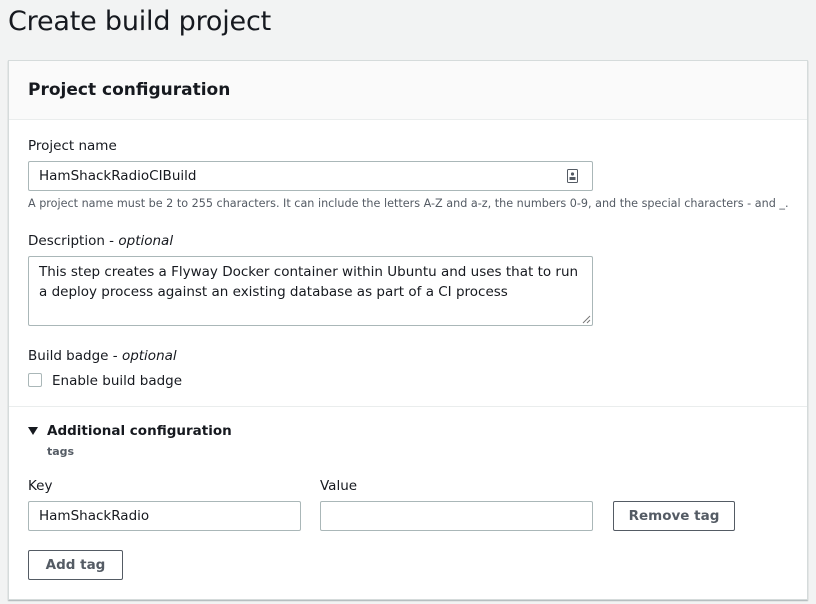 The image size is (816, 604). I want to click on build-badge-label: Build badge - optional, so click(102, 356).